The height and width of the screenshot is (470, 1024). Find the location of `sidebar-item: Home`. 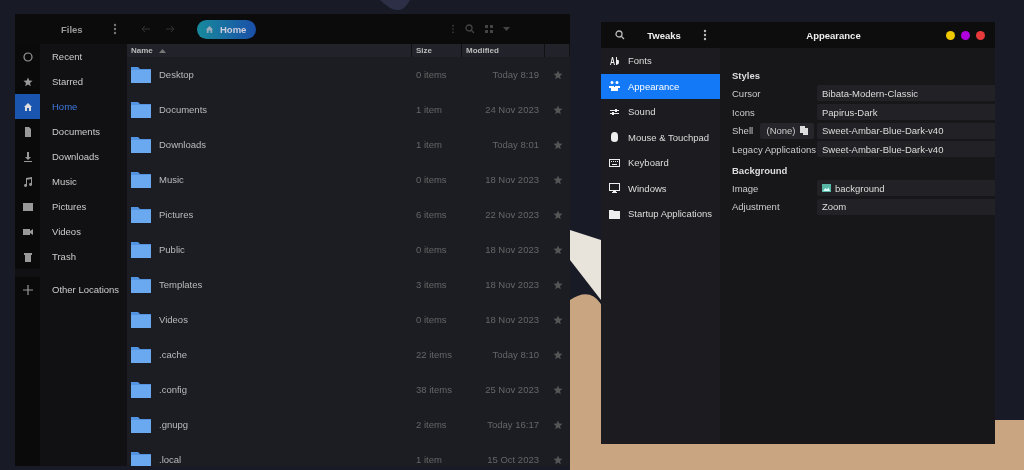

sidebar-item: Home is located at coordinates (59, 106).